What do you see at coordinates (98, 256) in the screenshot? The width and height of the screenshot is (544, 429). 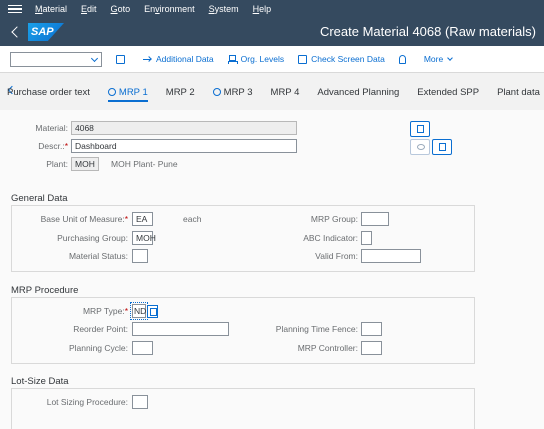 I see `material-status-label: Material Status:` at bounding box center [98, 256].